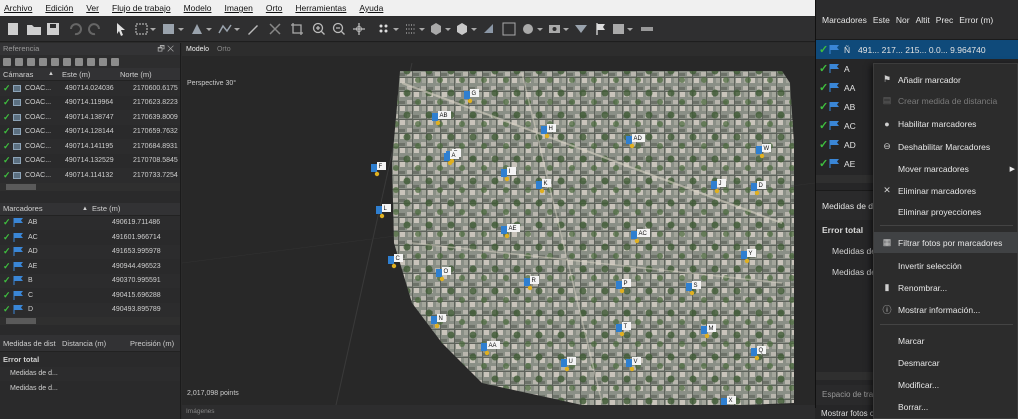 This screenshot has width=1018, height=419. I want to click on menu-create-distance: ▤ Crear medida de distancia, so click(946, 100).